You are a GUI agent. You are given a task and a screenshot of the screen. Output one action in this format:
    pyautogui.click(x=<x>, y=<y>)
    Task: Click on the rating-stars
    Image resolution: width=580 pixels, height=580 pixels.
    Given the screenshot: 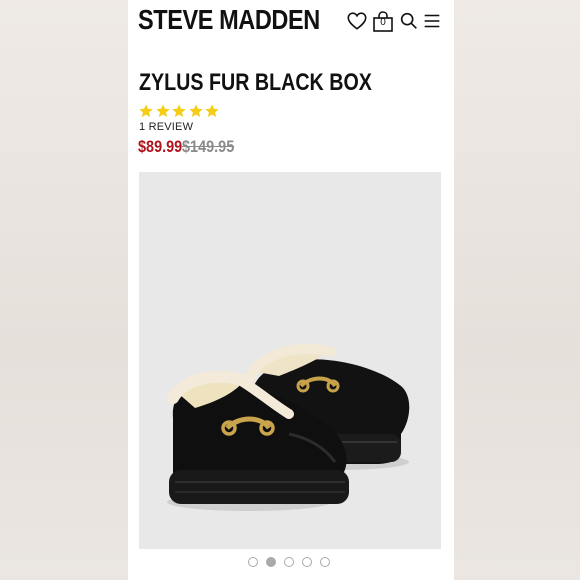 What is the action you would take?
    pyautogui.click(x=179, y=112)
    